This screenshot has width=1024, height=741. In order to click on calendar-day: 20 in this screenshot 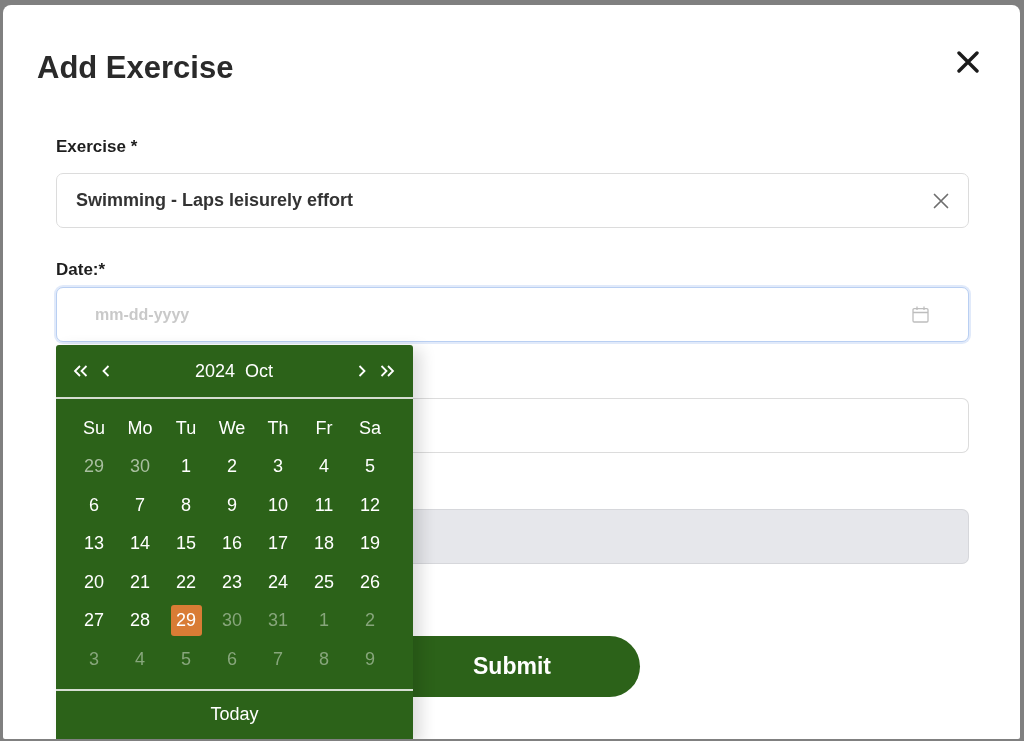, I will do `click(94, 582)`.